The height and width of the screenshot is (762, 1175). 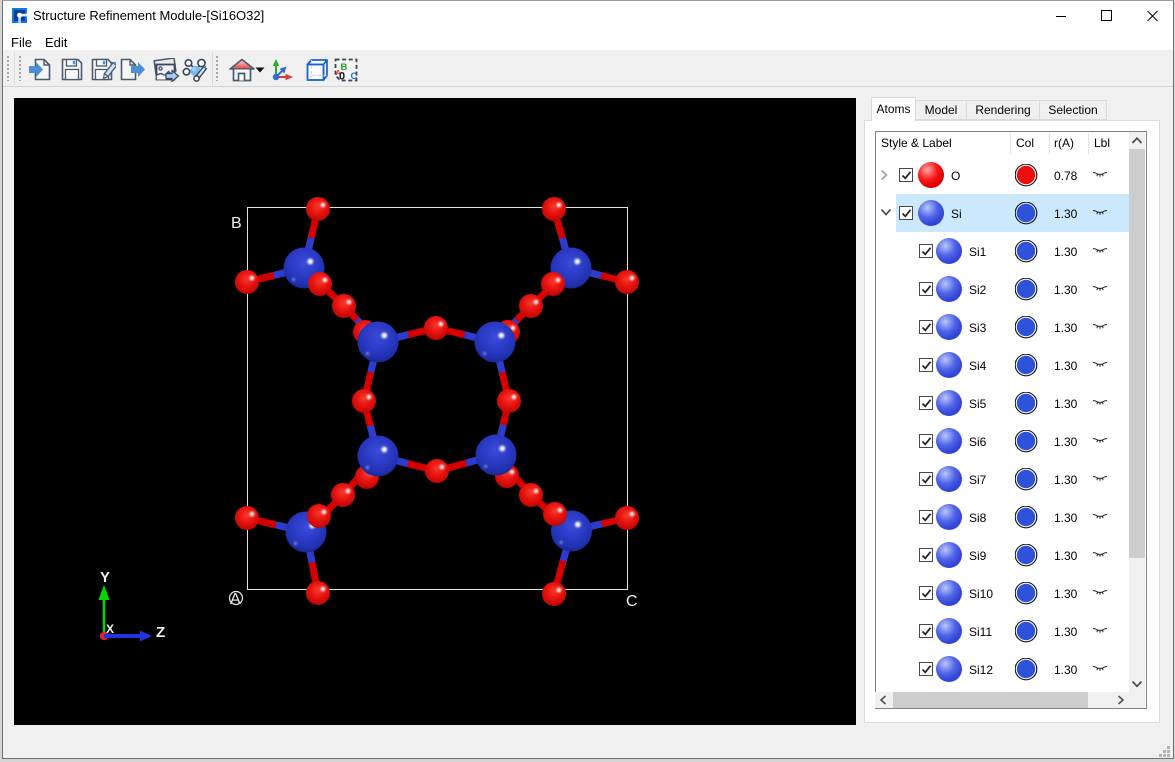 What do you see at coordinates (342, 77) in the screenshot?
I see `svg-text: 0` at bounding box center [342, 77].